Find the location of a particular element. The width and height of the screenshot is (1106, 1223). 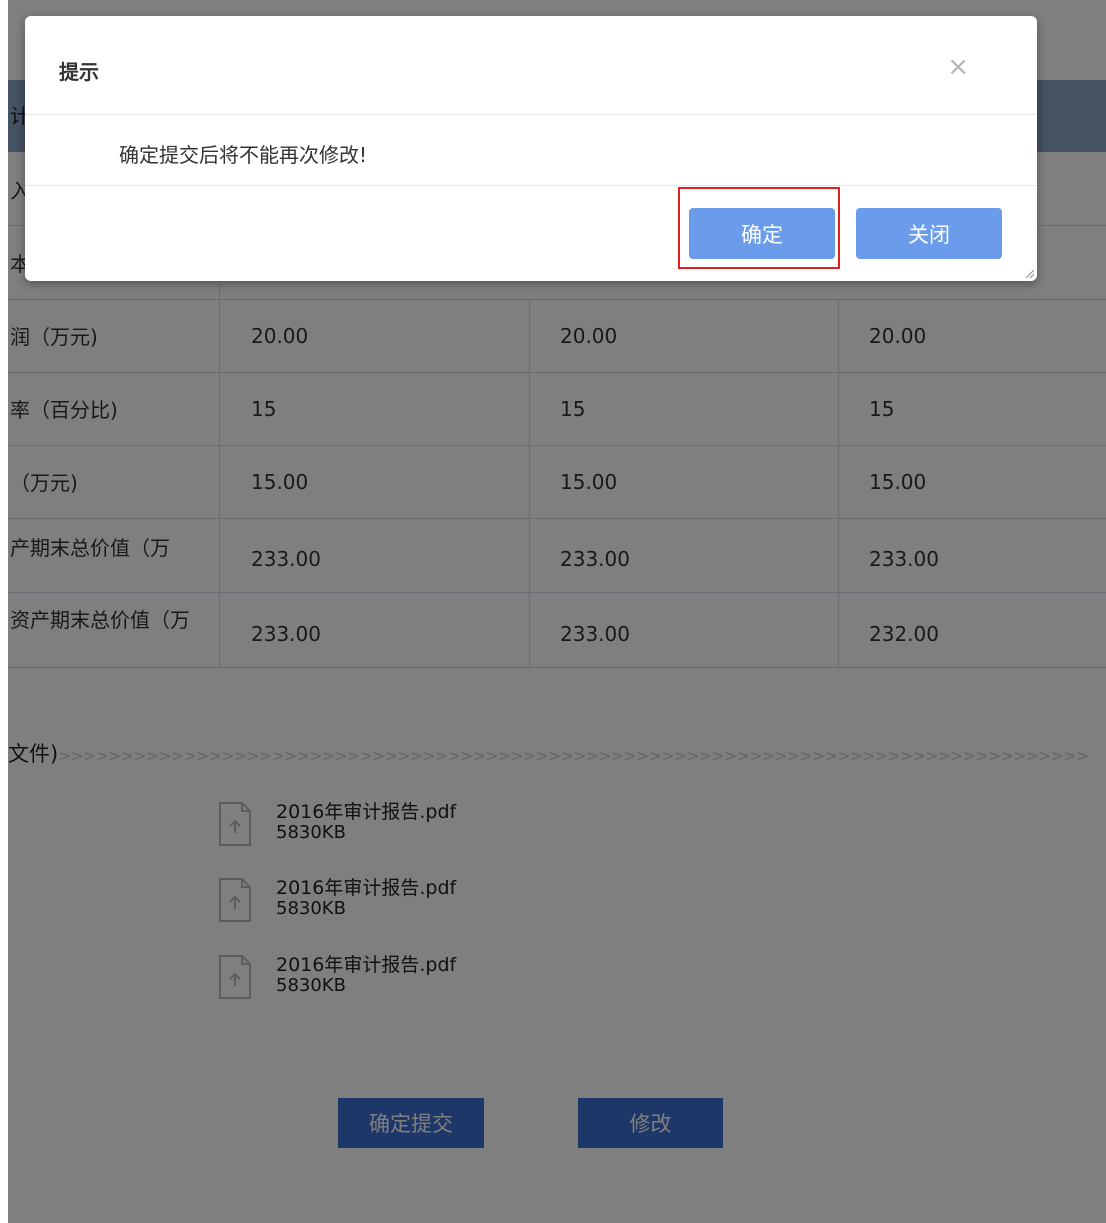

dialog-close-button: 关闭 is located at coordinates (929, 233).